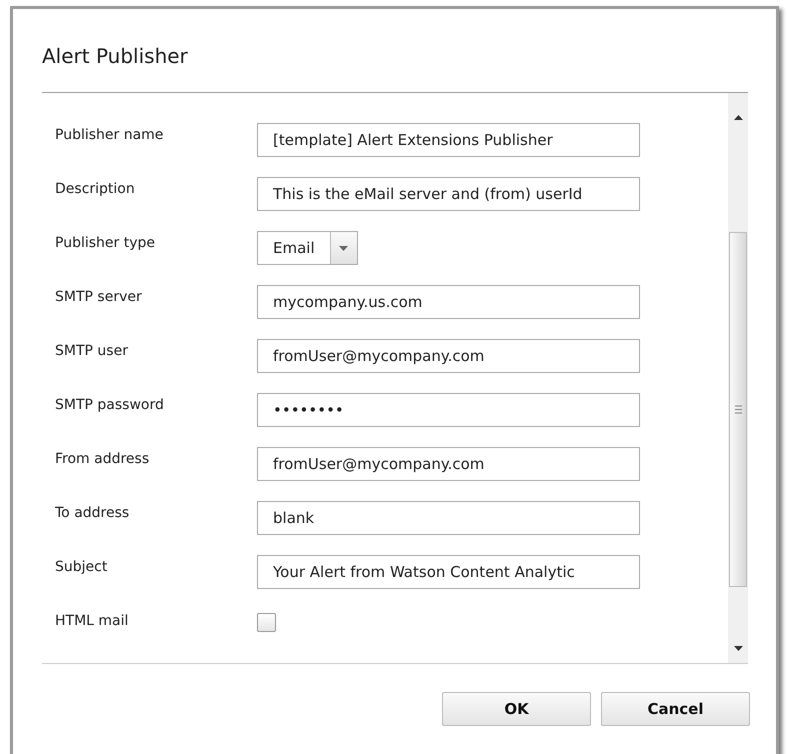 The width and height of the screenshot is (787, 754). Describe the element at coordinates (516, 709) in the screenshot. I see `dialog-button: OK` at that location.